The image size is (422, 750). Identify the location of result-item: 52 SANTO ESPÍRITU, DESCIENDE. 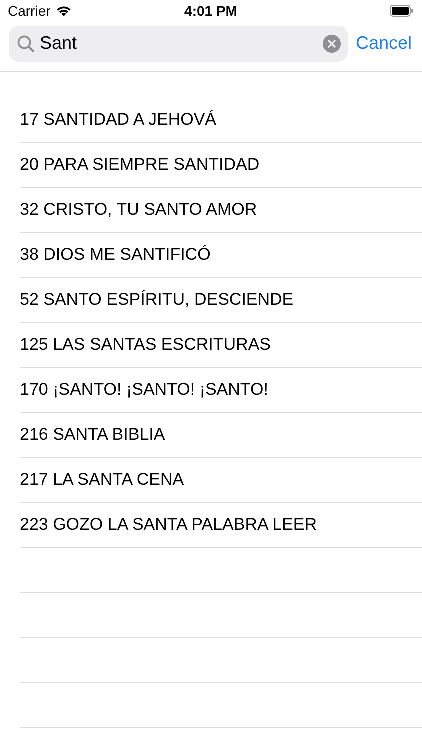
(157, 300).